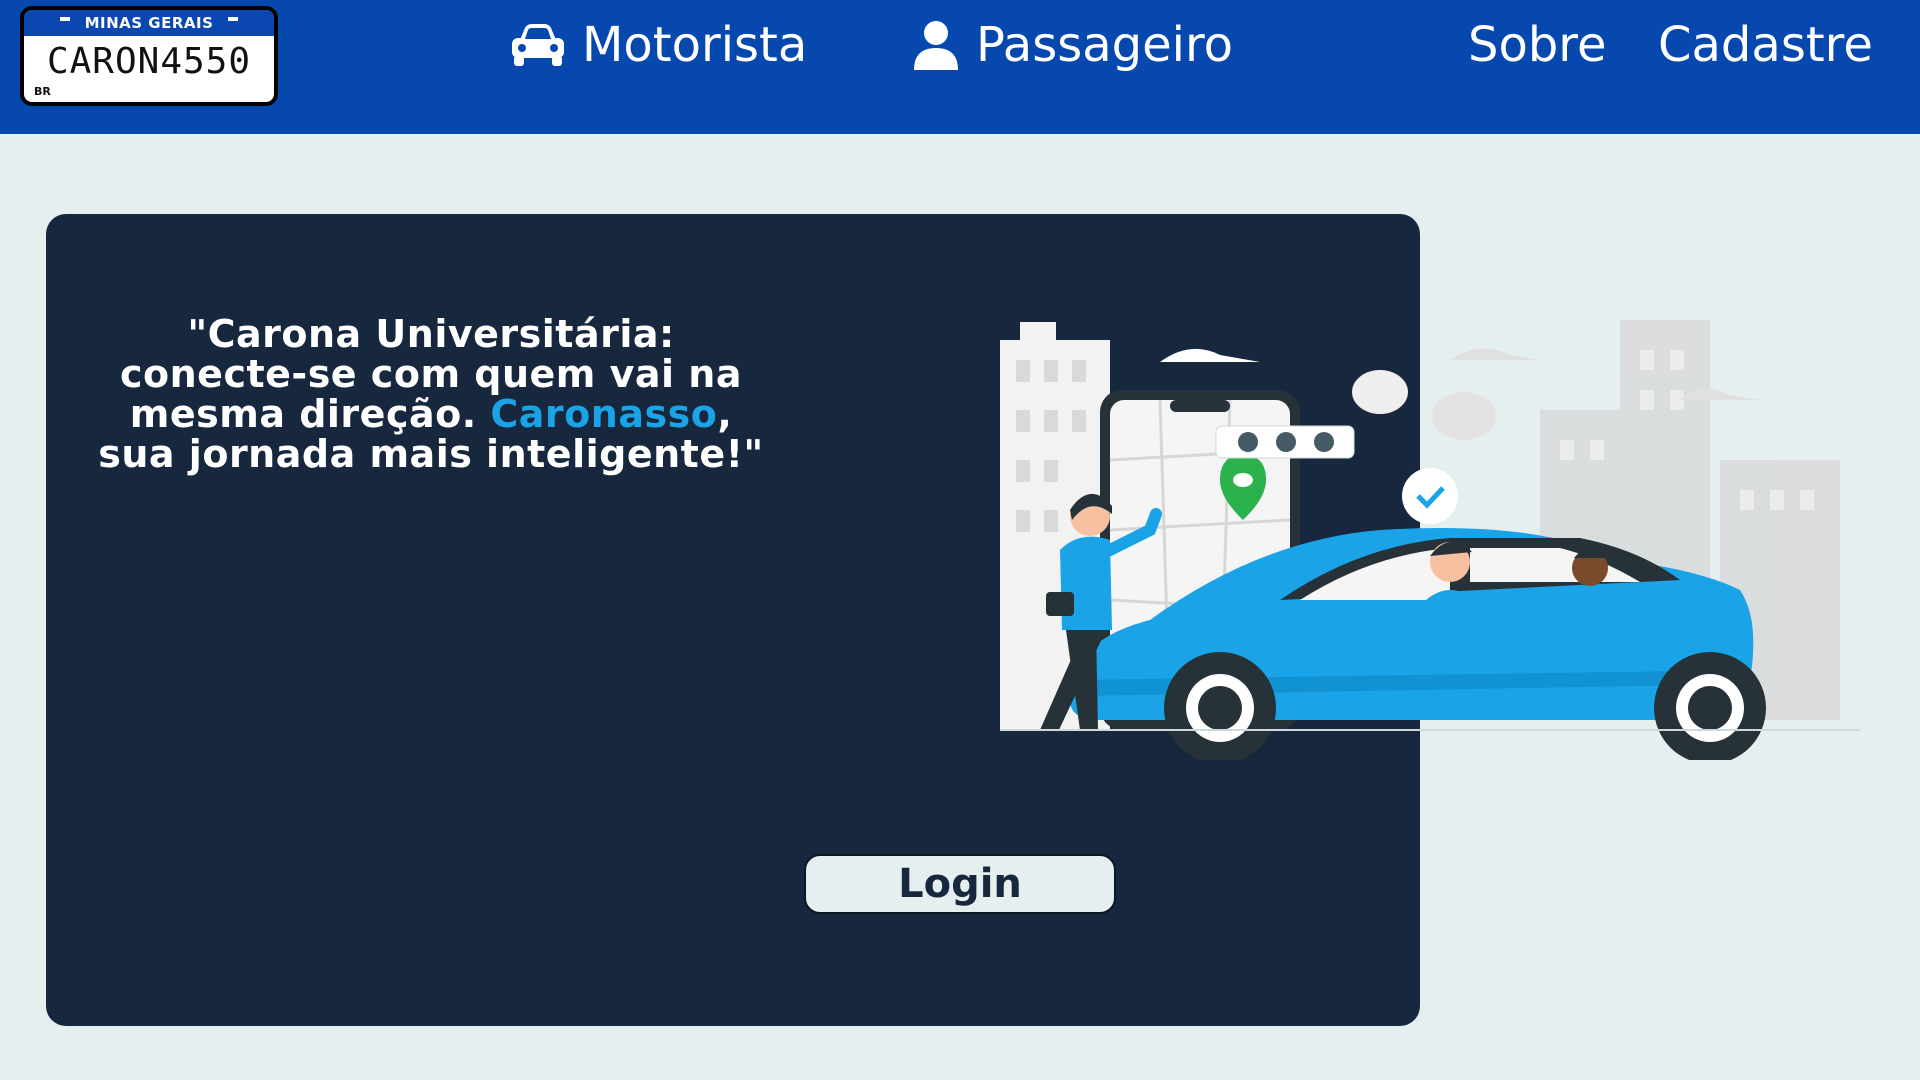 The height and width of the screenshot is (1080, 1920). What do you see at coordinates (695, 45) in the screenshot?
I see `nav-motorista-label: Motorista` at bounding box center [695, 45].